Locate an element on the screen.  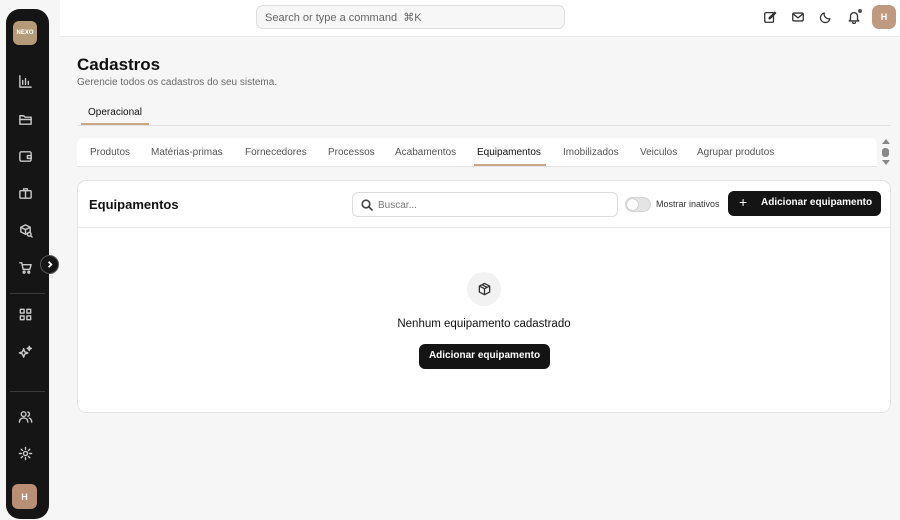
section-tabs-divider is located at coordinates (484, 125).